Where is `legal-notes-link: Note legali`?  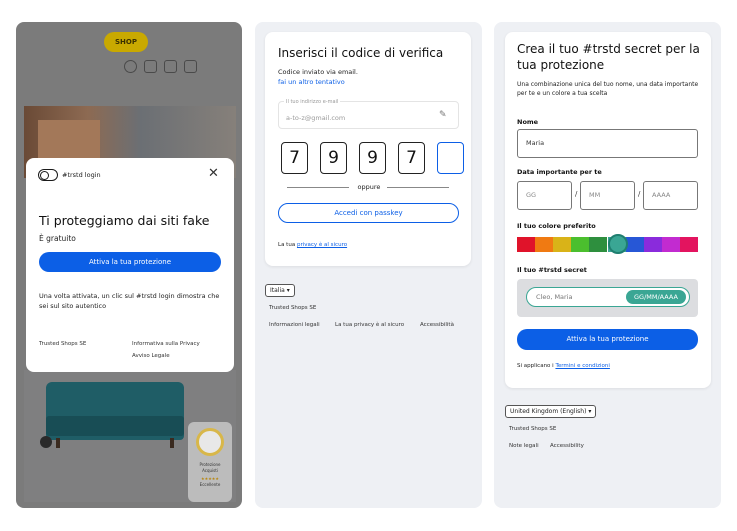
legal-notes-link: Note legali is located at coordinates (524, 446).